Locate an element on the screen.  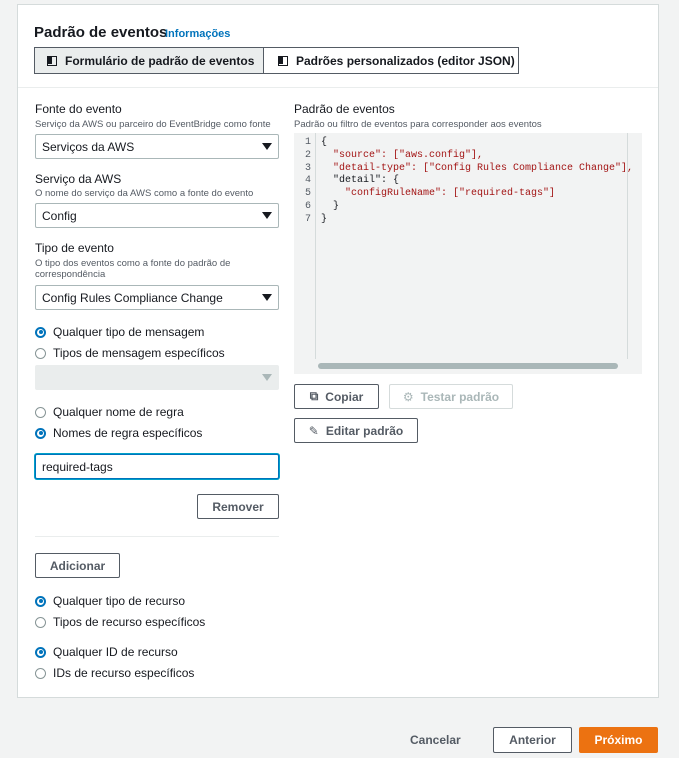
edit-pattern-label: Editar padrão is located at coordinates (364, 430).